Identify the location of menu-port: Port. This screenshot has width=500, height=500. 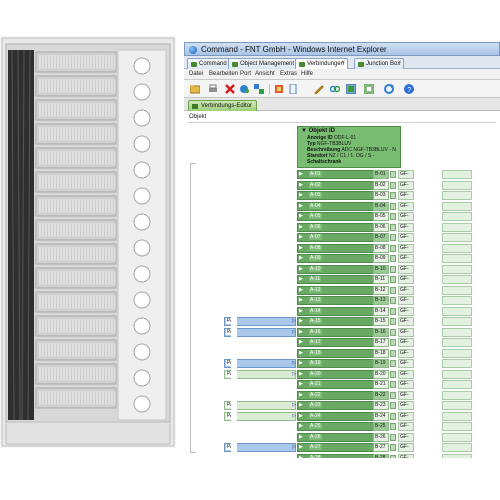
(245, 74).